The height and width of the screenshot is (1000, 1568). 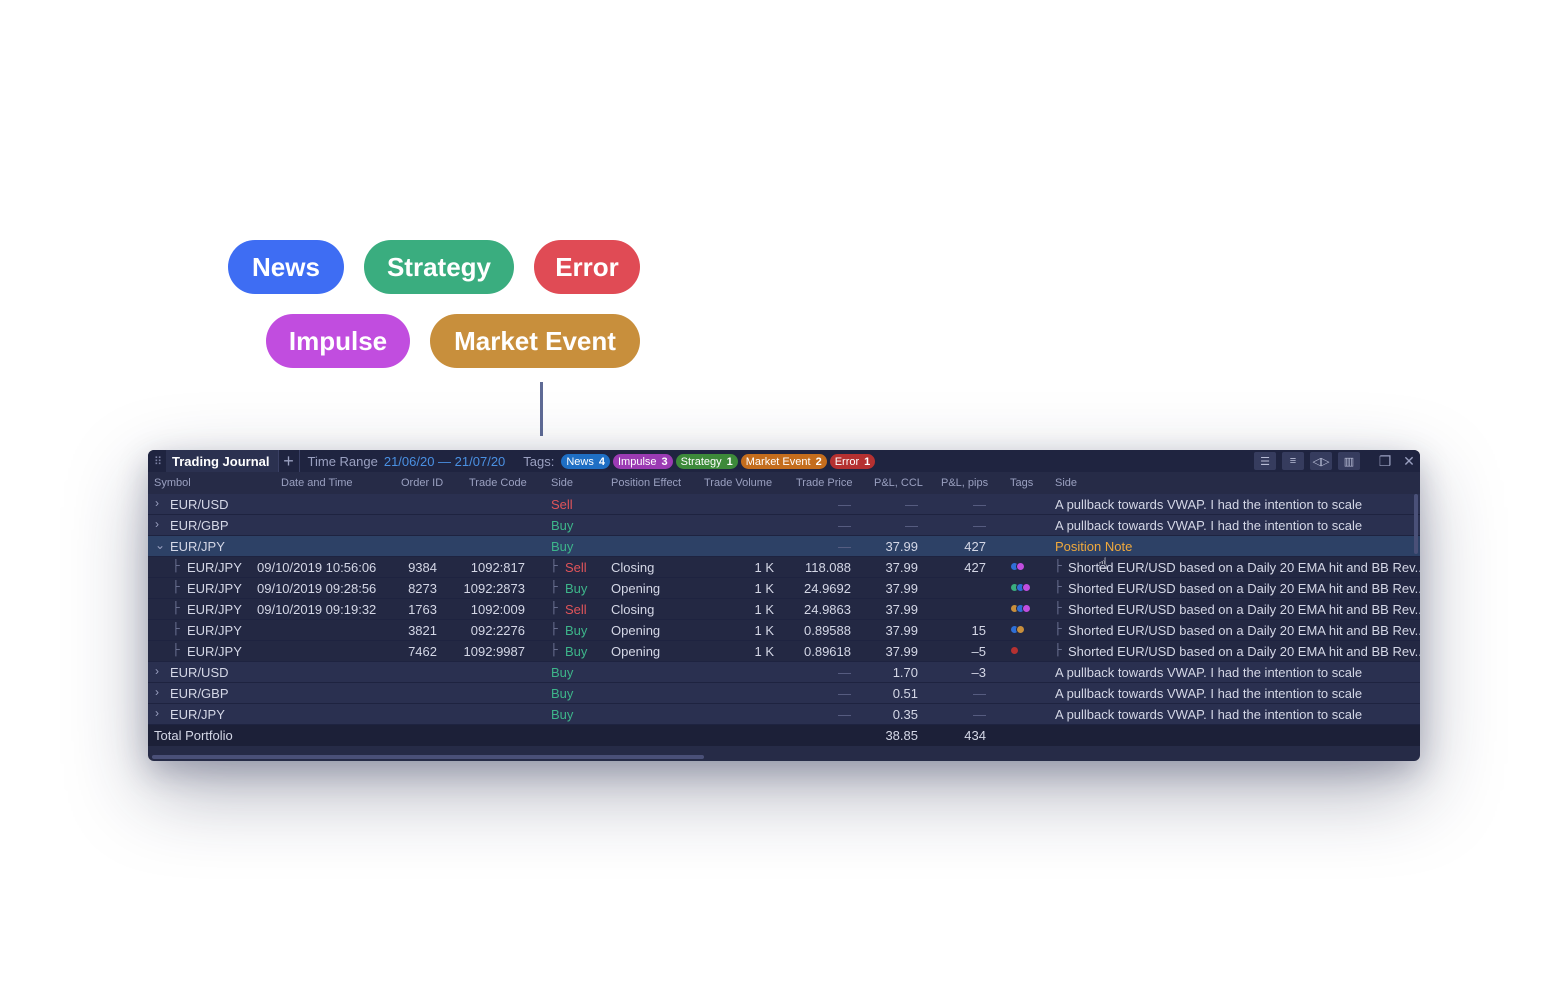 What do you see at coordinates (824, 483) in the screenshot?
I see `column-header-7: Trade Price` at bounding box center [824, 483].